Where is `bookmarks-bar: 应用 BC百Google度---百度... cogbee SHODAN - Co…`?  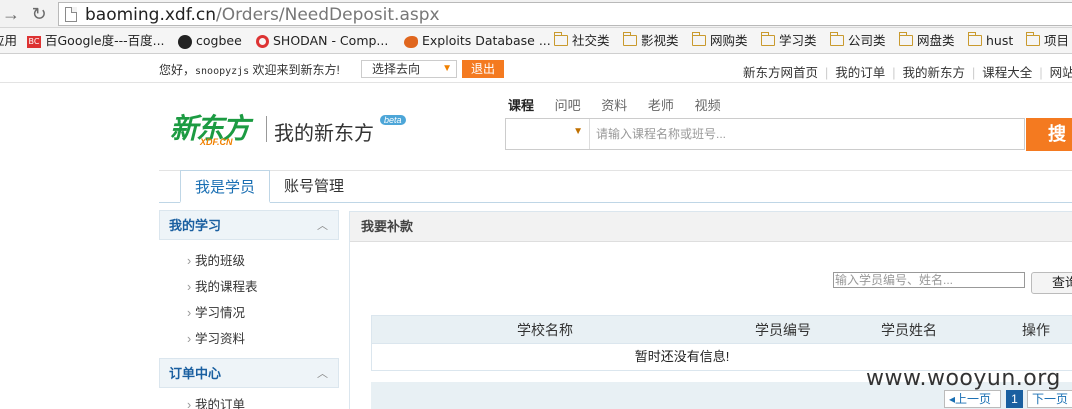 bookmarks-bar: 应用 BC百Google度---百度... cogbee SHODAN - Co… is located at coordinates (536, 41).